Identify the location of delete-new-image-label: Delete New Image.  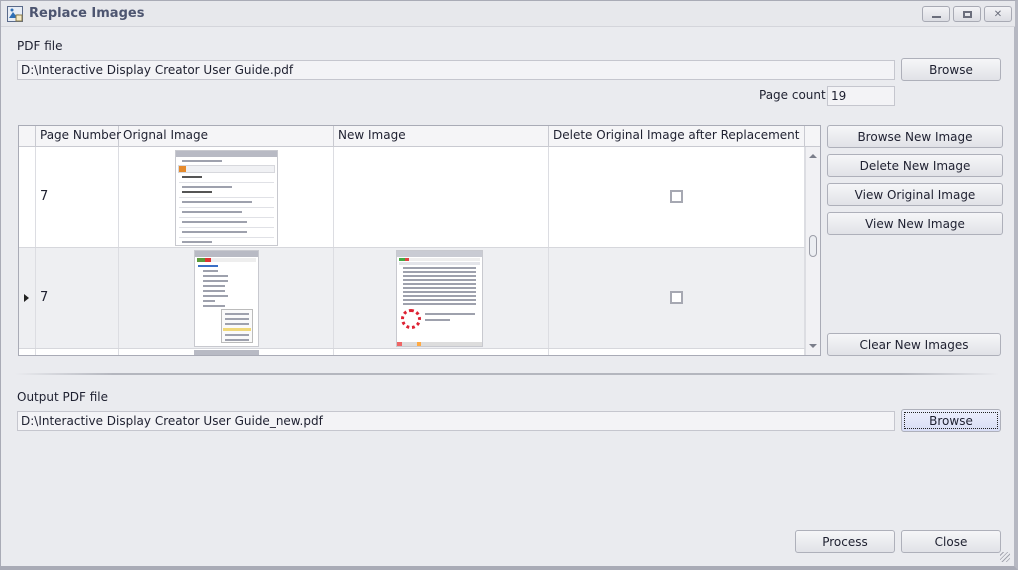
(915, 165).